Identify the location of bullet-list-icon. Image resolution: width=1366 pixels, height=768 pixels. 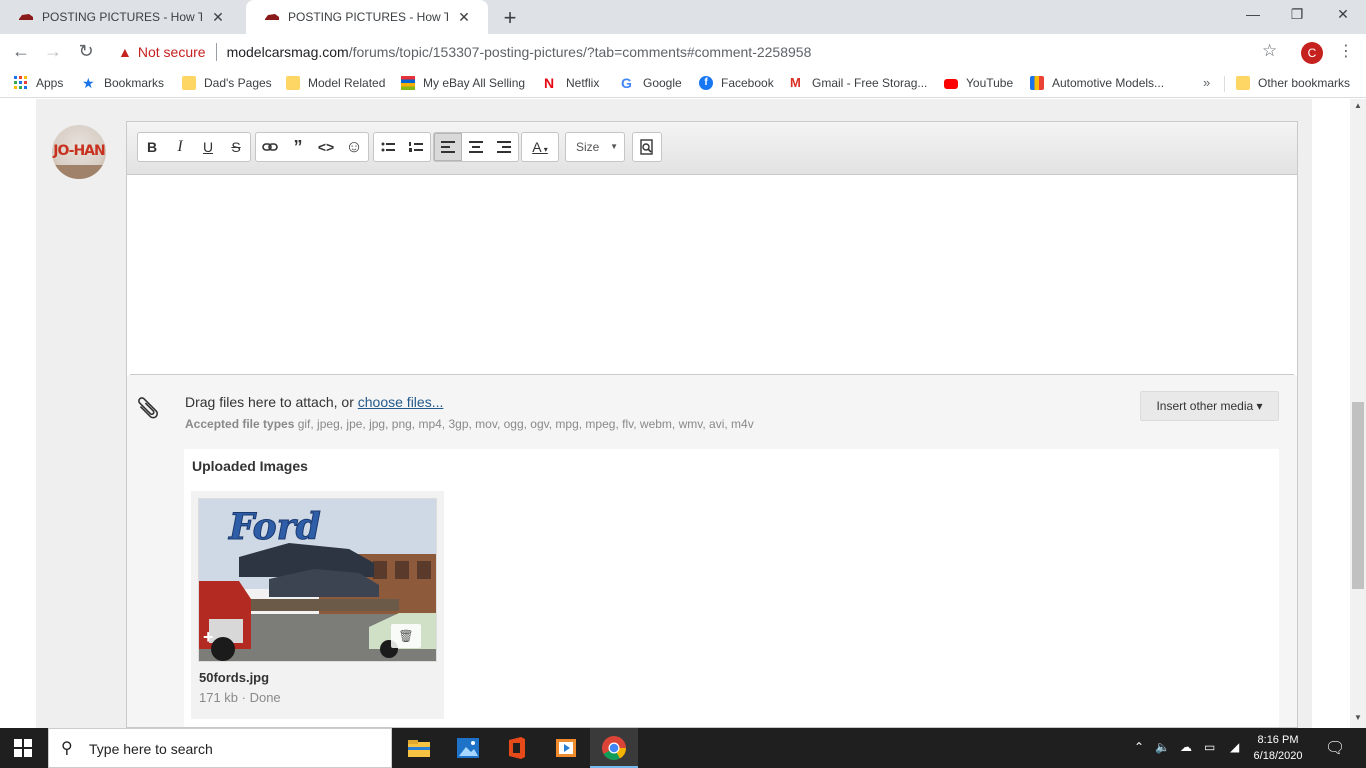
(388, 147).